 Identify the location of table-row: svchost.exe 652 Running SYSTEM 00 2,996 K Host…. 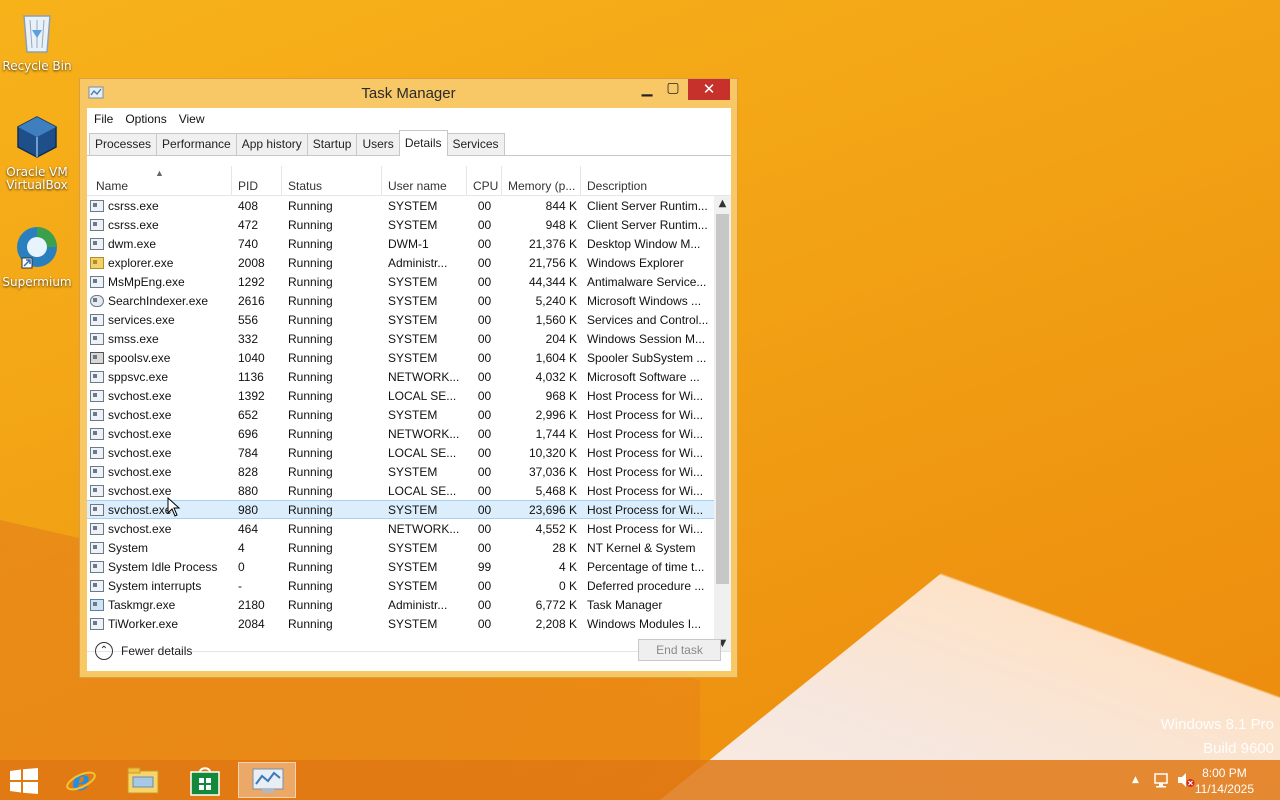
(409, 414).